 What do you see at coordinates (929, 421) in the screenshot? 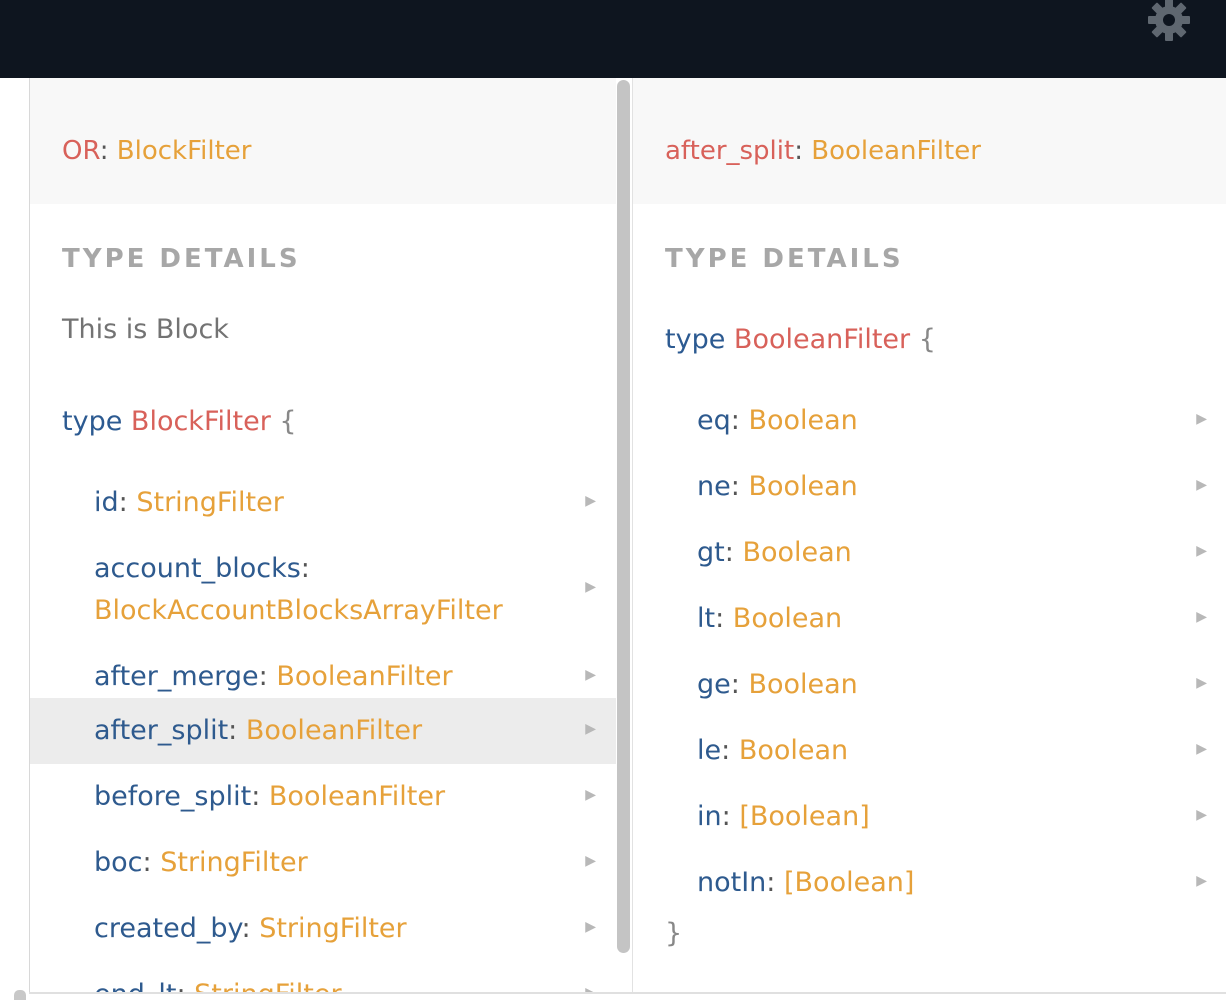
I see `field-row: eq: Boolean ▶` at bounding box center [929, 421].